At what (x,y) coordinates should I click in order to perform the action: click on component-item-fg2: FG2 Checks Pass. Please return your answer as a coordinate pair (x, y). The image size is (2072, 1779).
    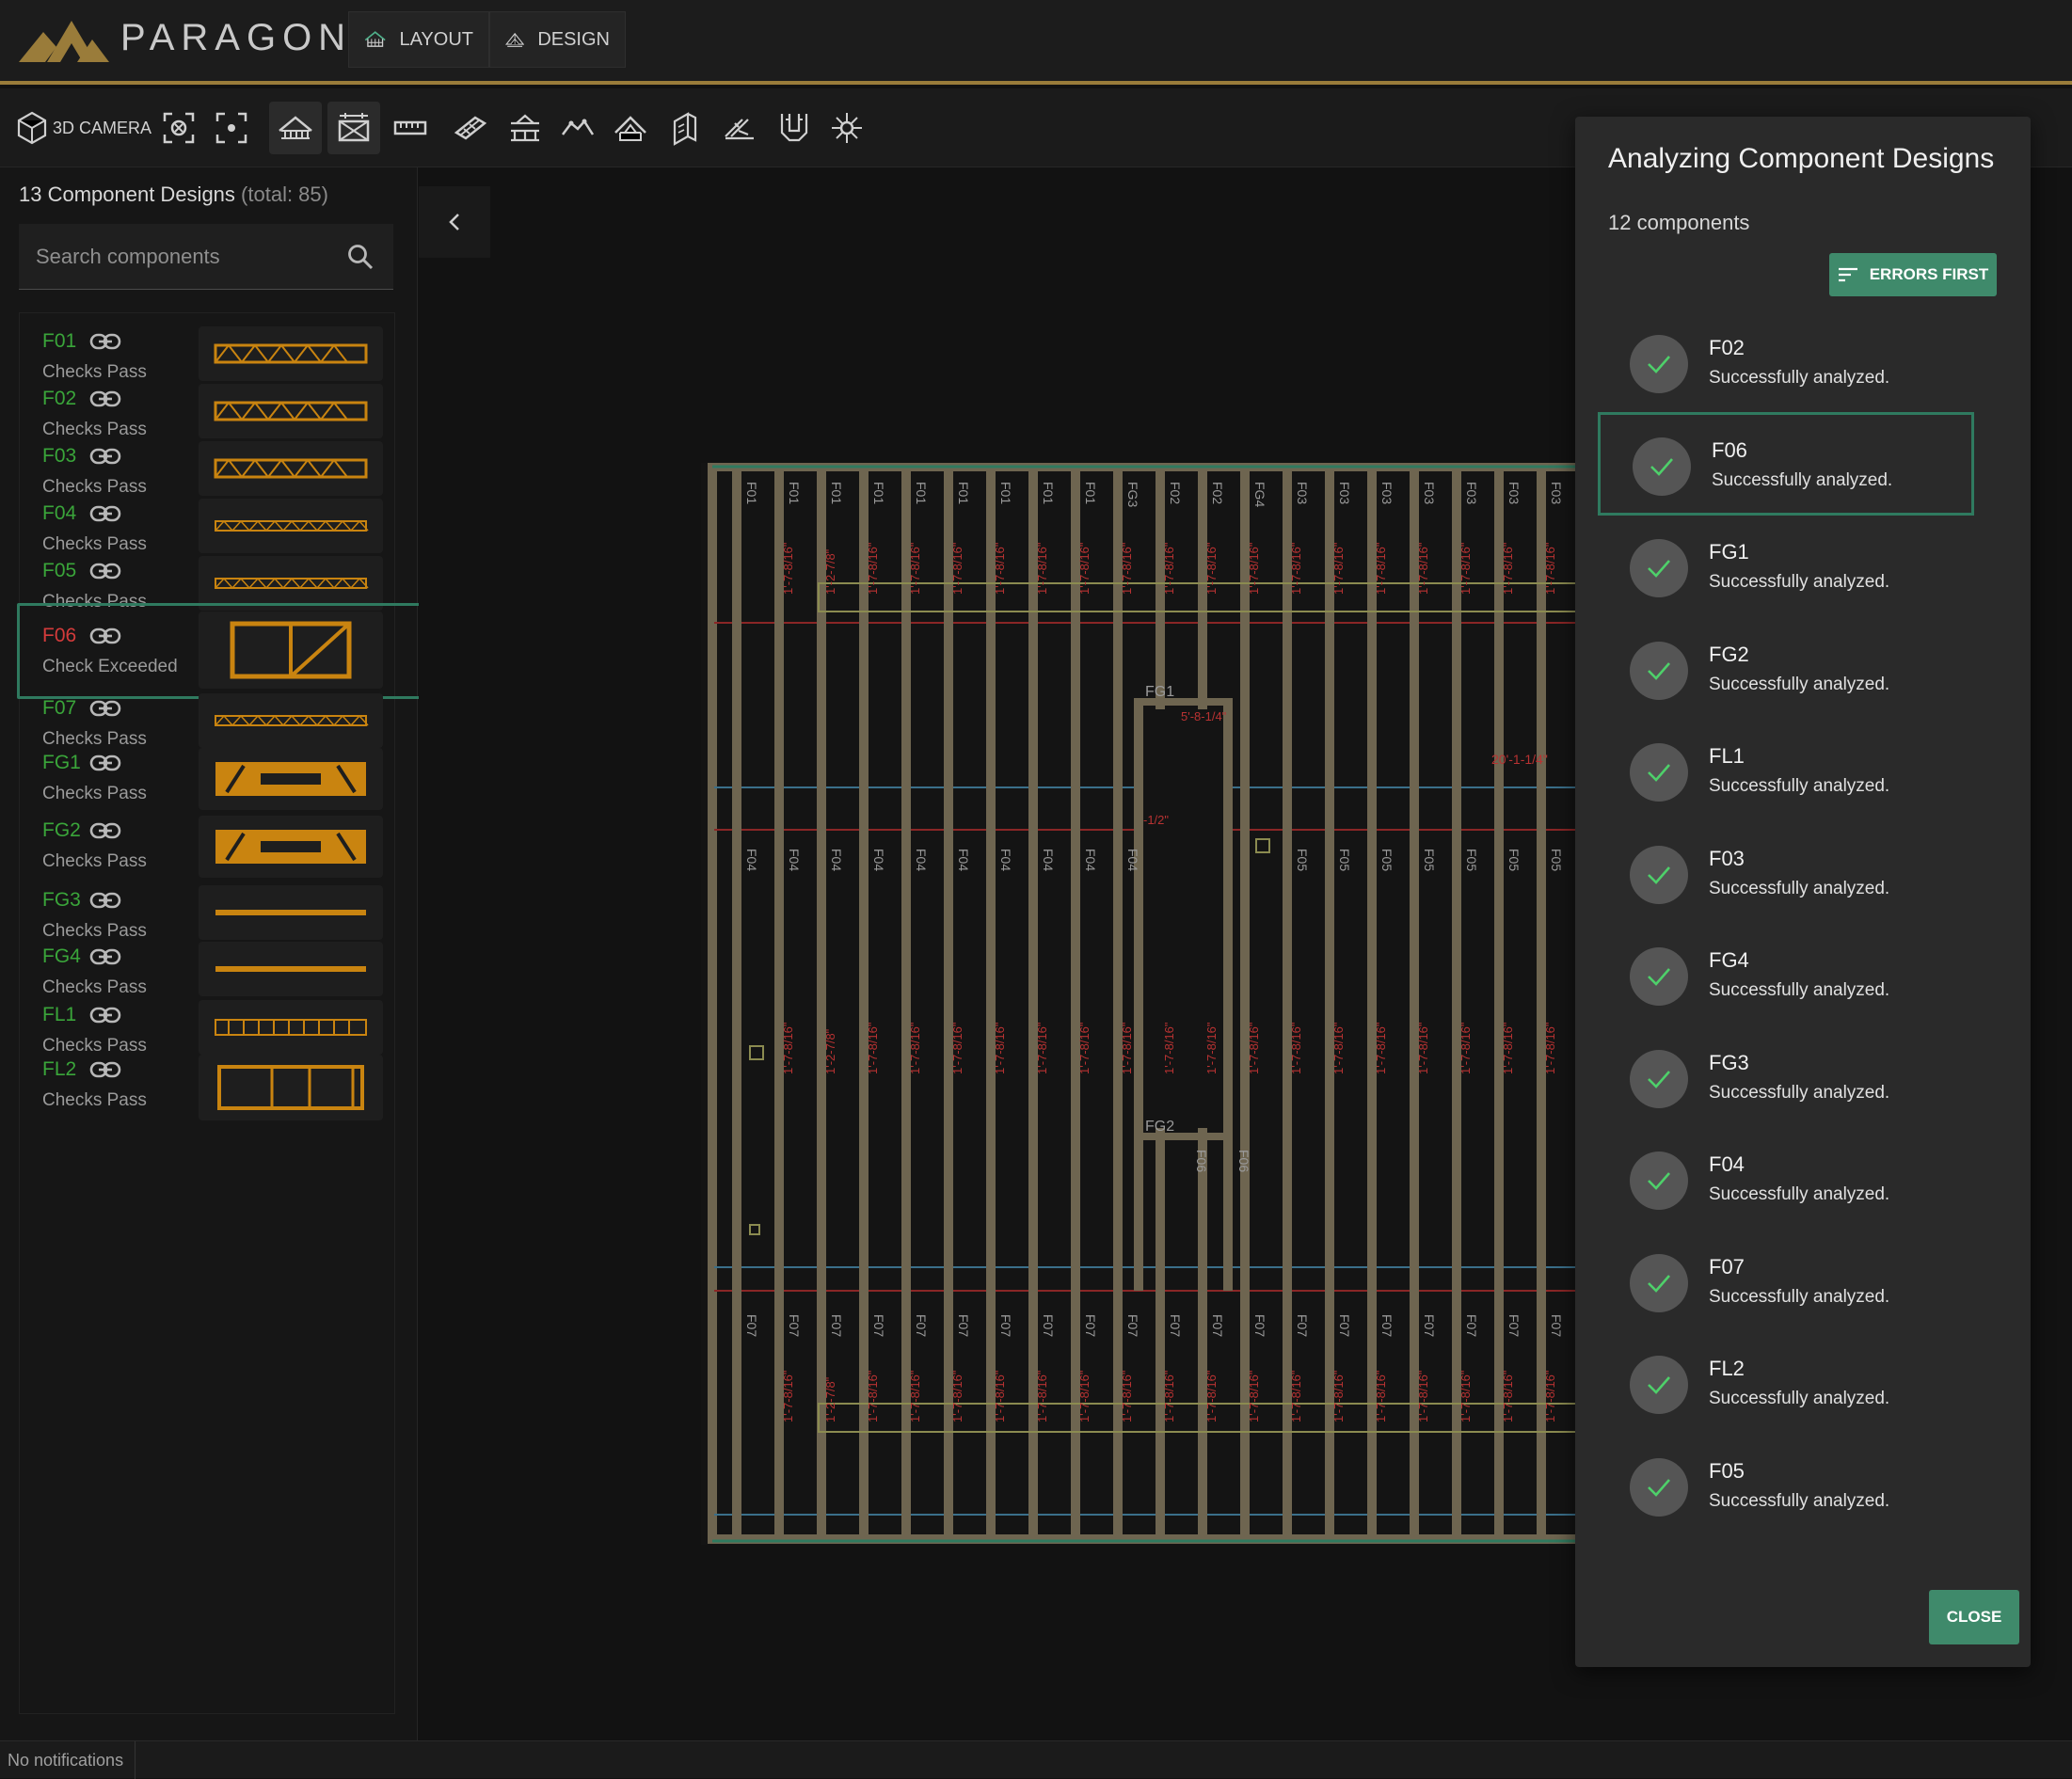
    Looking at the image, I should click on (208, 843).